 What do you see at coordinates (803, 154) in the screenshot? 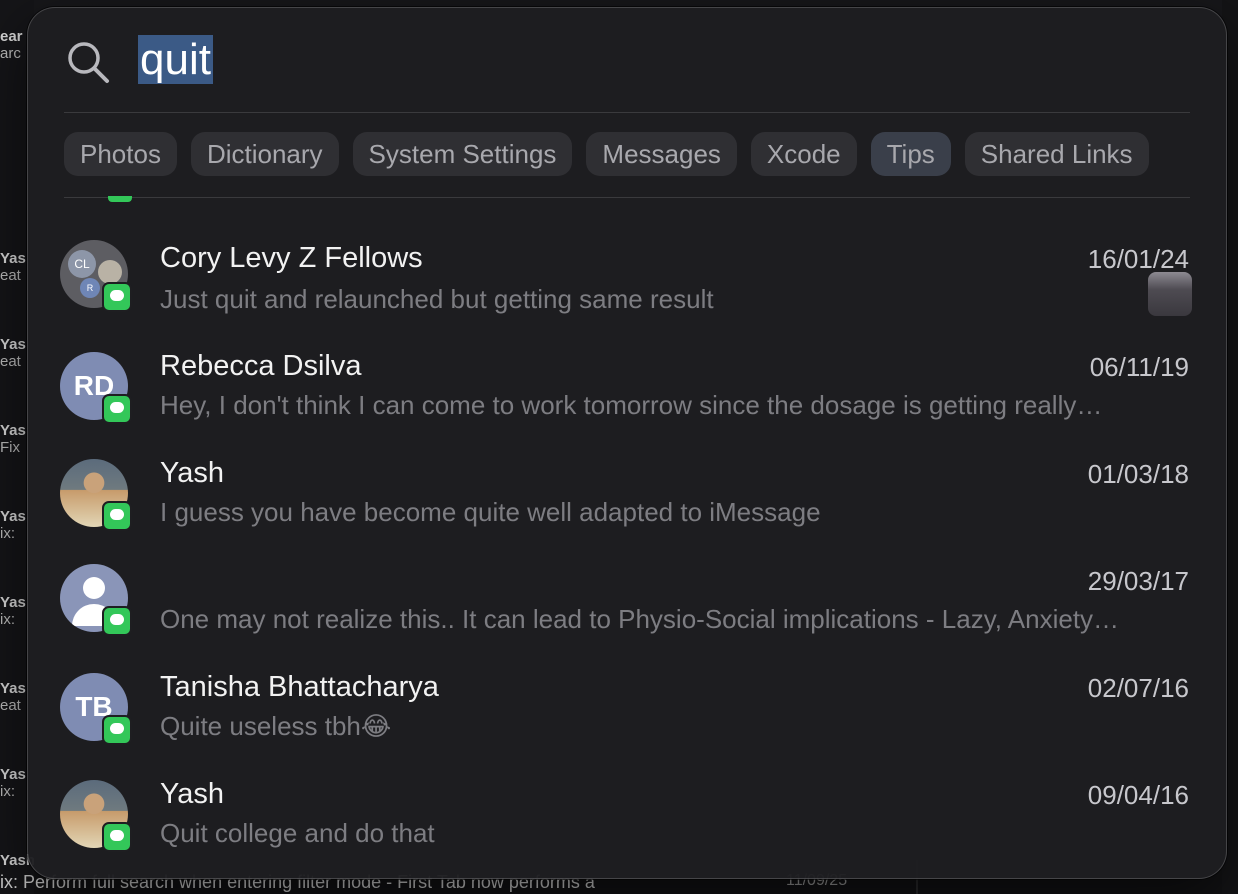
I see `category-chip-xcode: Xcode` at bounding box center [803, 154].